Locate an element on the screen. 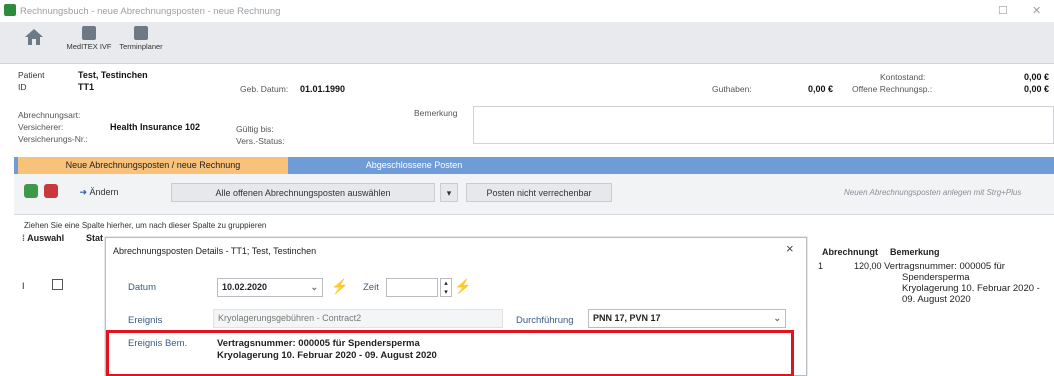 The image size is (1054, 376). row-count: 1 is located at coordinates (821, 266).